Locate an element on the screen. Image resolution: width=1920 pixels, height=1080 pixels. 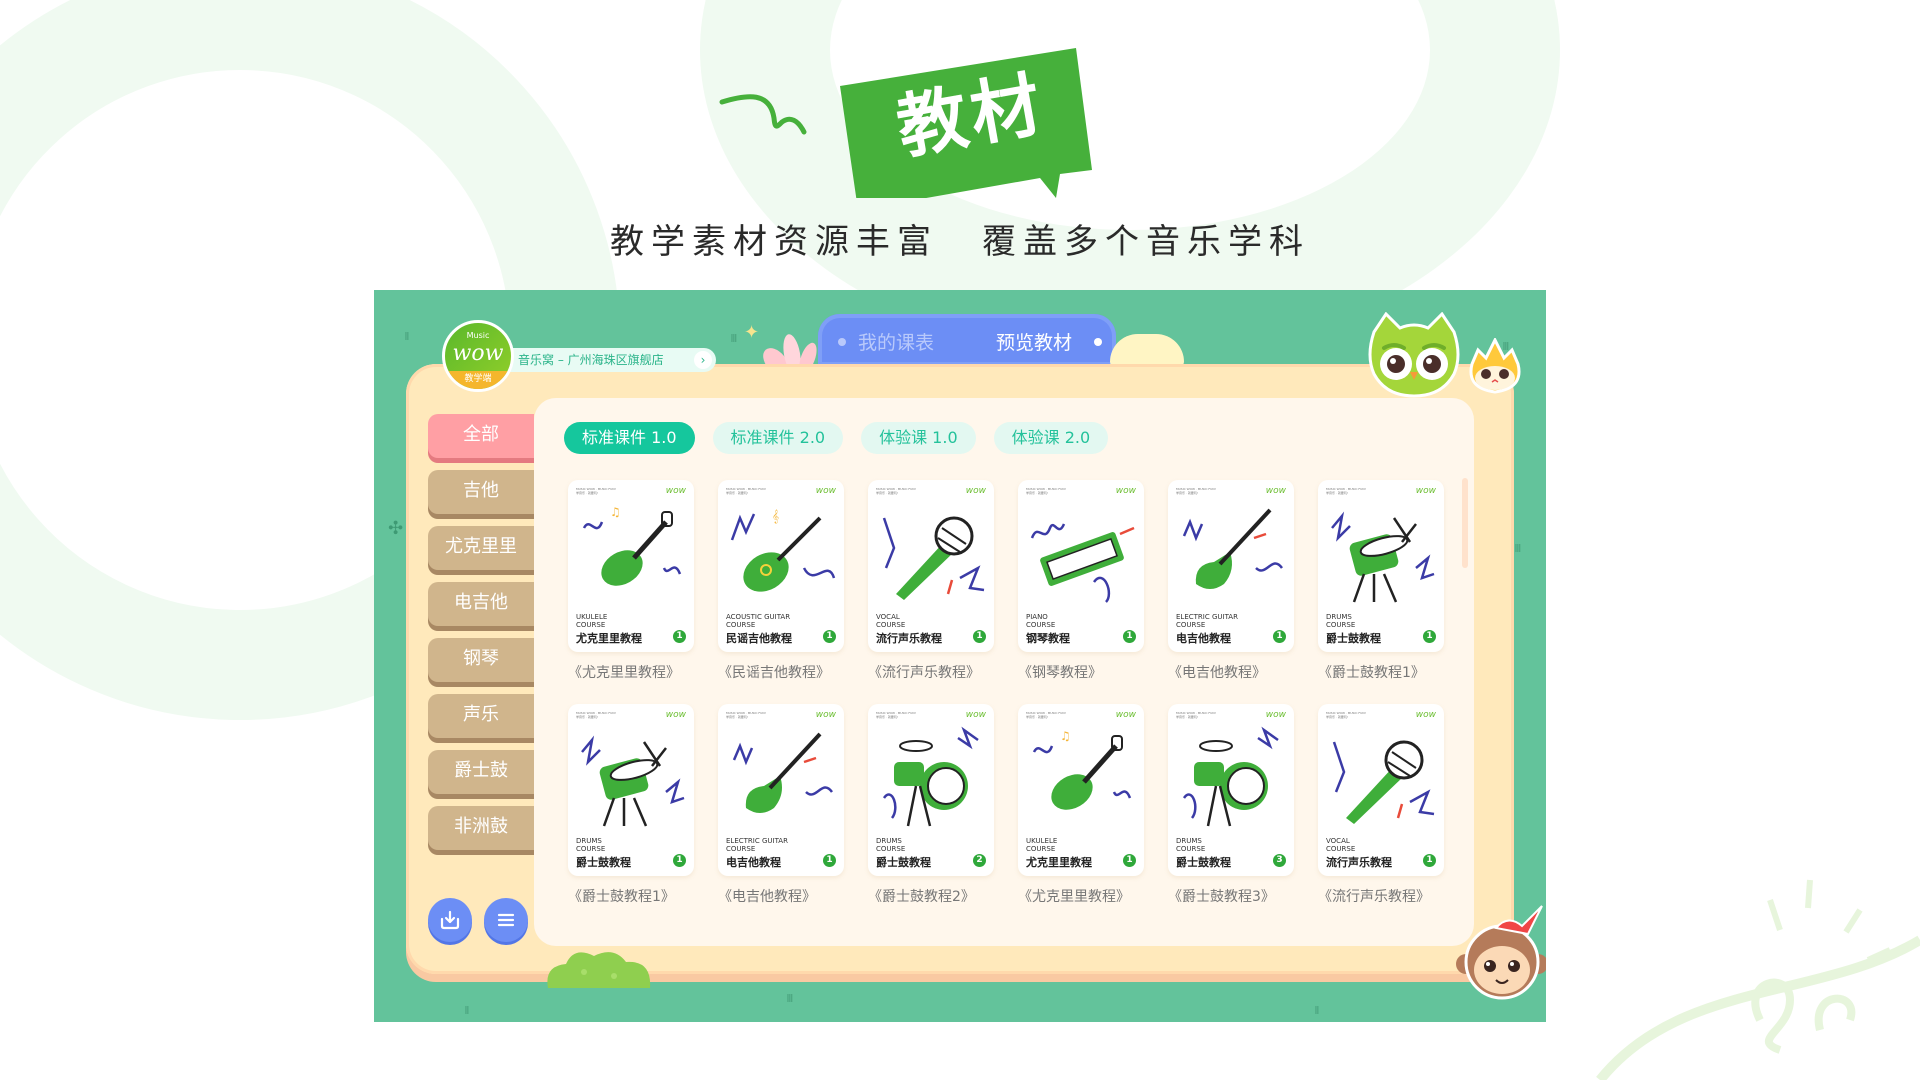
scrollbar is located at coordinates (1465, 523).